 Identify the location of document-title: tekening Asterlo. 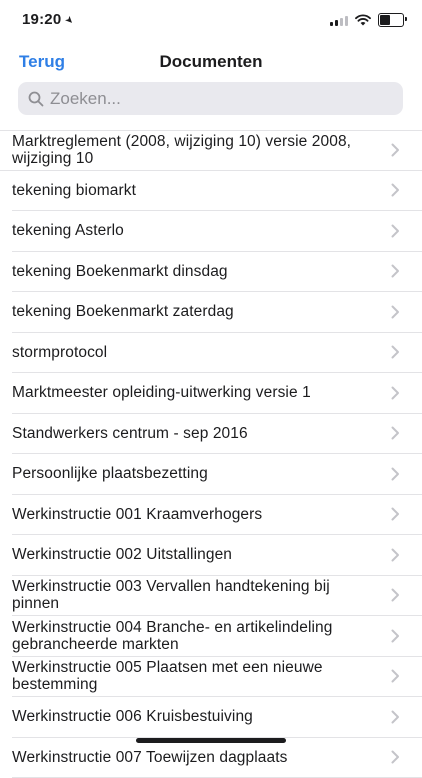
(194, 230).